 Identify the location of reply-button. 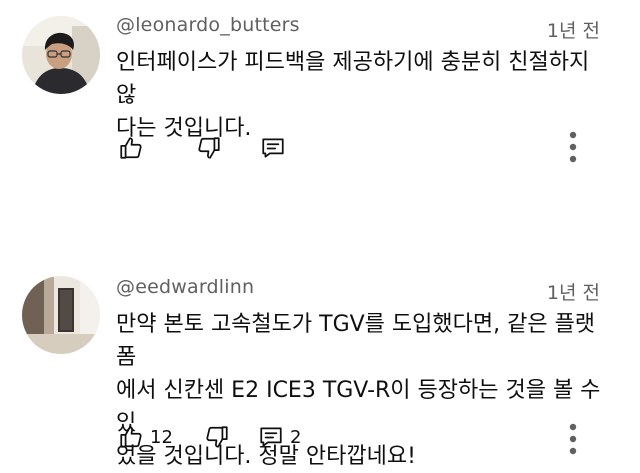
(276, 148).